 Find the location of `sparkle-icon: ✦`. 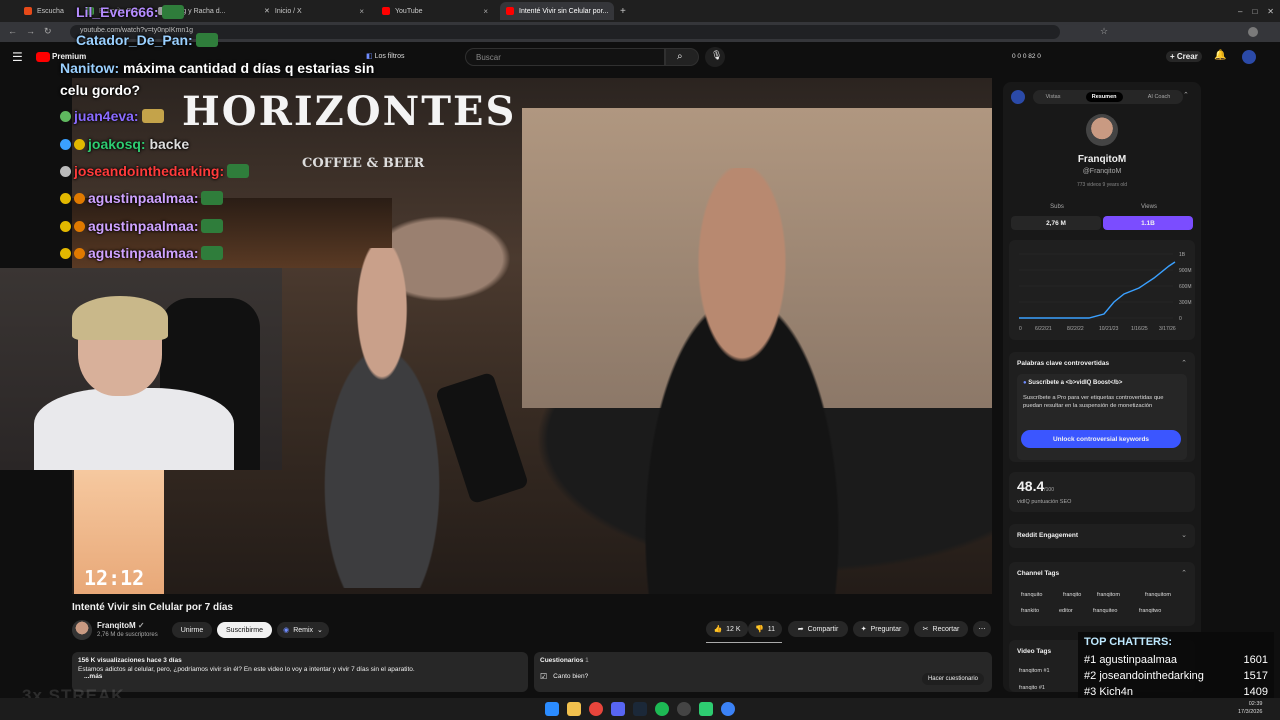

sparkle-icon: ✦ is located at coordinates (863, 629).